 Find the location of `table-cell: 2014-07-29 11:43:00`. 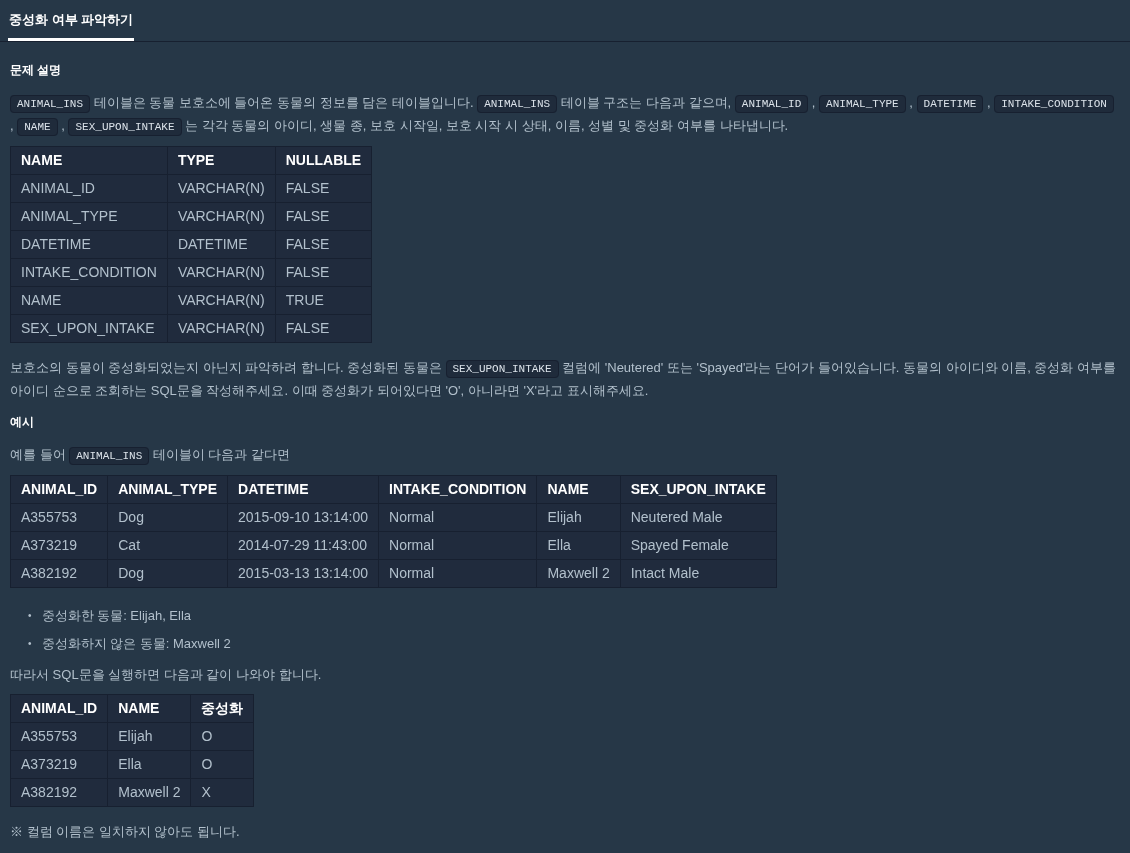

table-cell: 2014-07-29 11:43:00 is located at coordinates (303, 545).